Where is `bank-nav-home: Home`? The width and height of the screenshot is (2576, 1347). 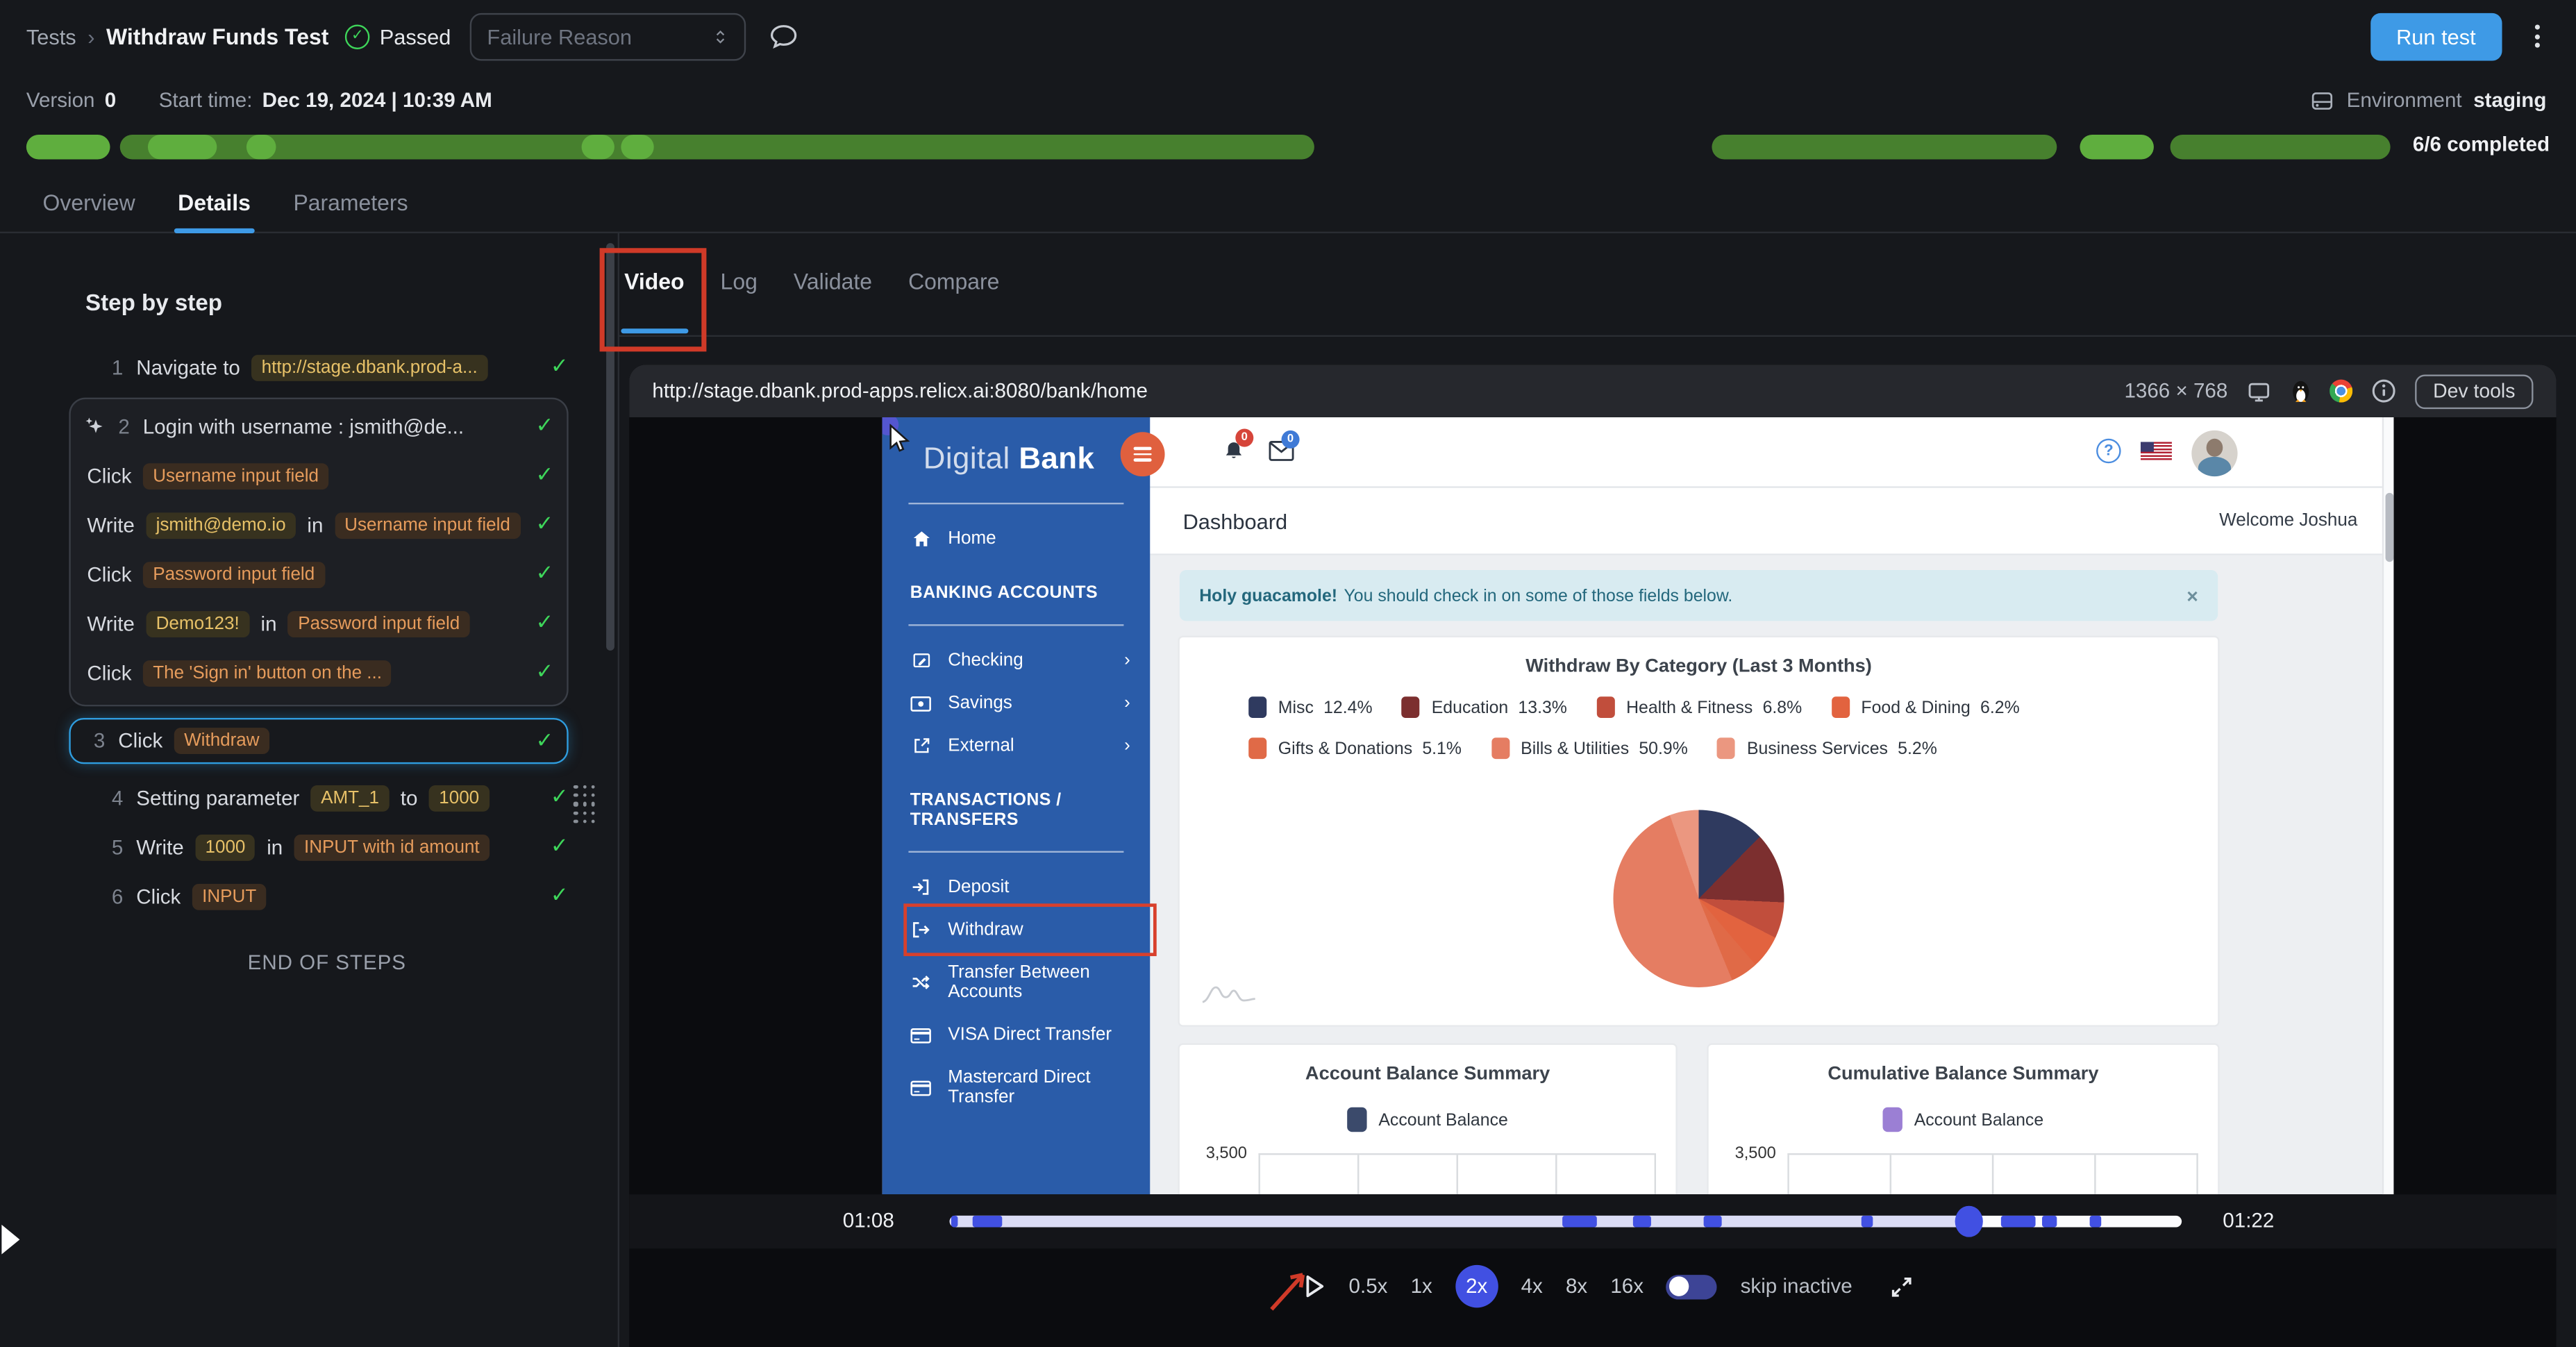 bank-nav-home: Home is located at coordinates (1017, 538).